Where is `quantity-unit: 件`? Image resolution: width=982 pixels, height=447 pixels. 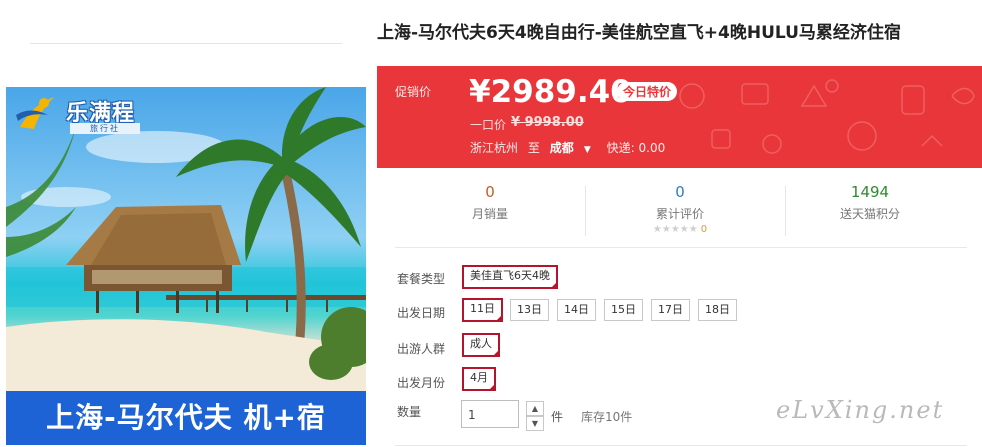
quantity-unit: 件 is located at coordinates (557, 417).